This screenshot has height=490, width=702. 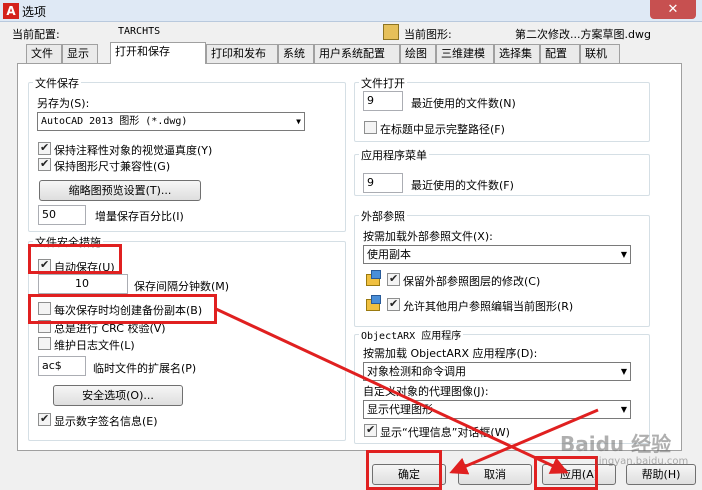 What do you see at coordinates (139, 216) in the screenshot?
I see `incremental-save-label: 增量保存百分比(I)` at bounding box center [139, 216].